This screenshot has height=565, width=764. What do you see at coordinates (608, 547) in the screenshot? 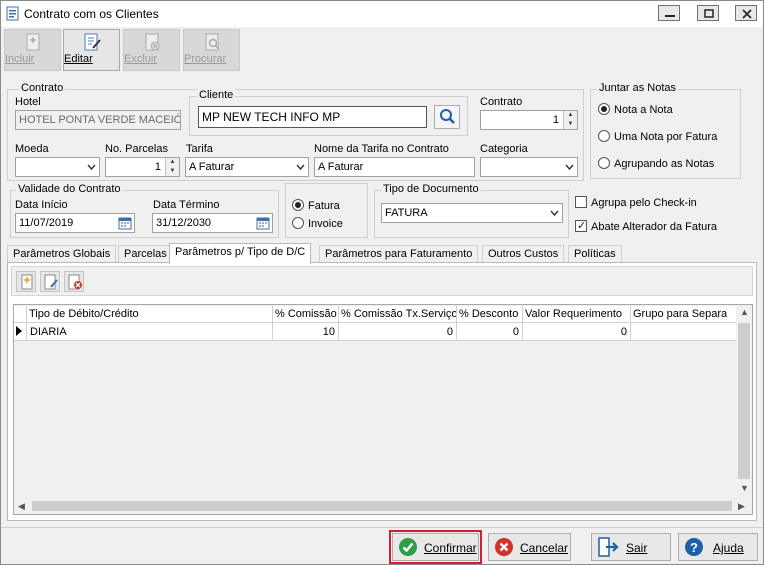
I see `exit-door-icon` at bounding box center [608, 547].